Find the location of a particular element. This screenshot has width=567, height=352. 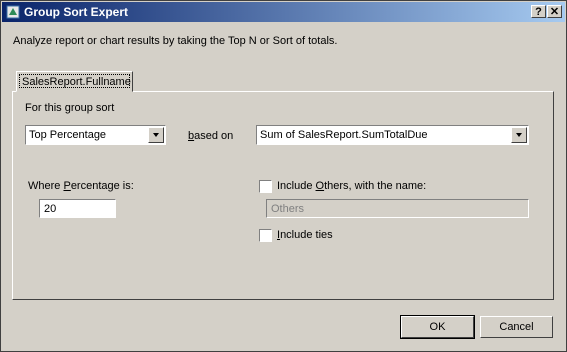

tab-focus-rect is located at coordinates (74, 81).